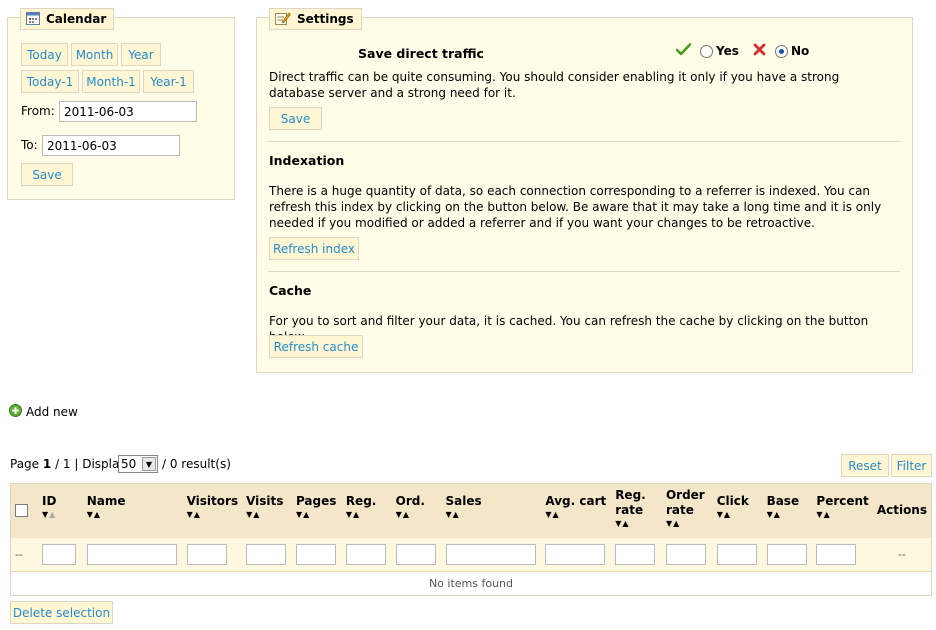 Image resolution: width=936 pixels, height=630 pixels. I want to click on col-reg-rate: Reg. rate ▼▲, so click(636, 510).